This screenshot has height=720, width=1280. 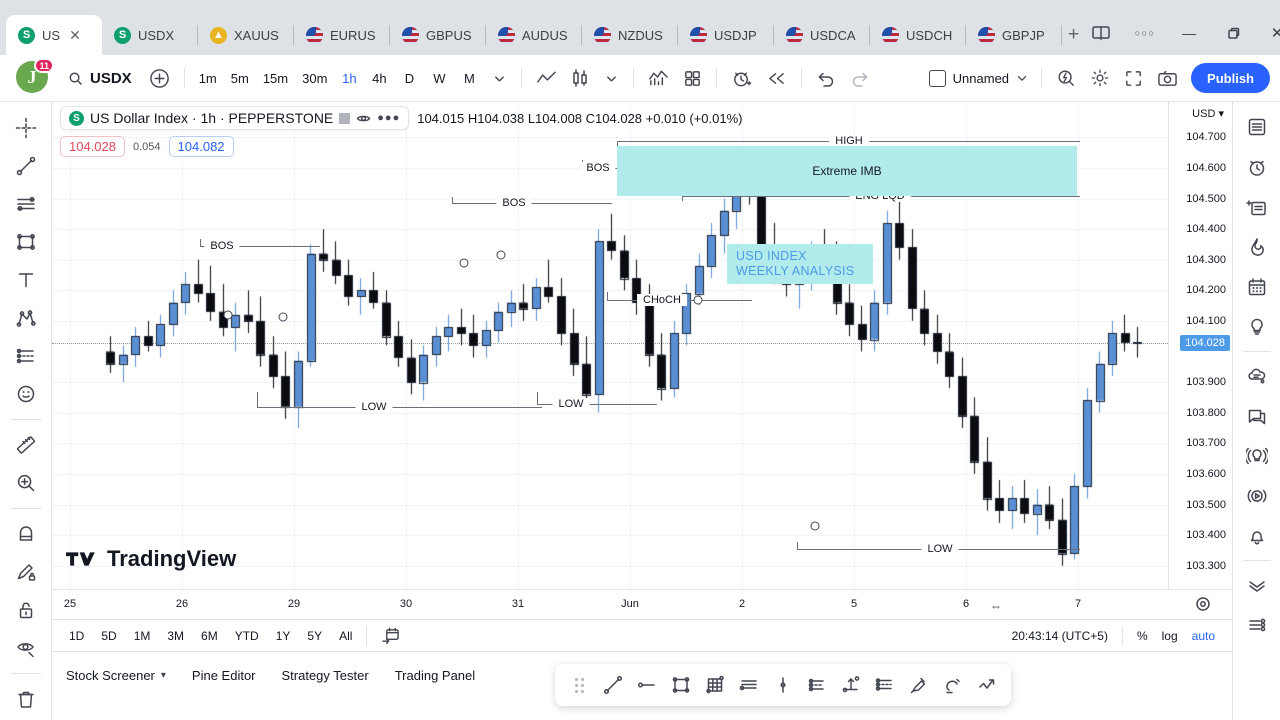 I want to click on publish-button: Publish, so click(x=1230, y=78).